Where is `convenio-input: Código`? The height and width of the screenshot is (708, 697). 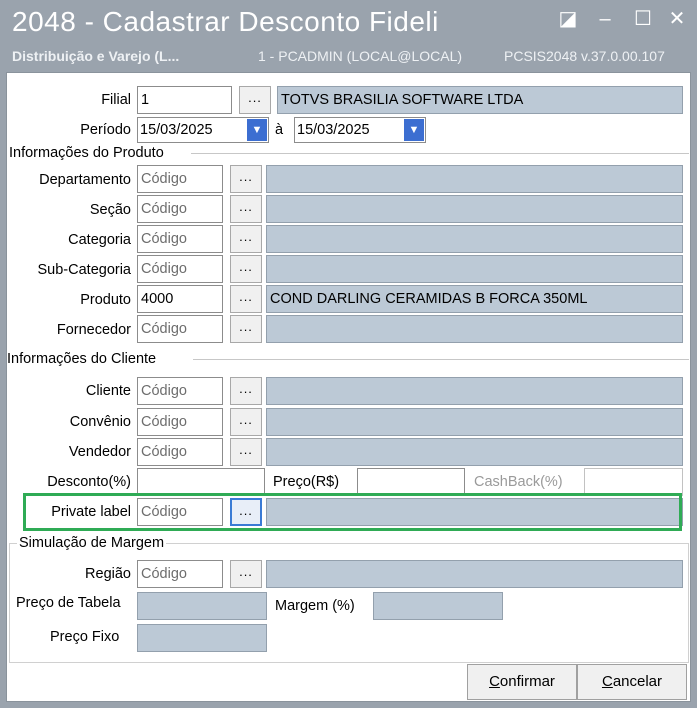
convenio-input: Código is located at coordinates (180, 422).